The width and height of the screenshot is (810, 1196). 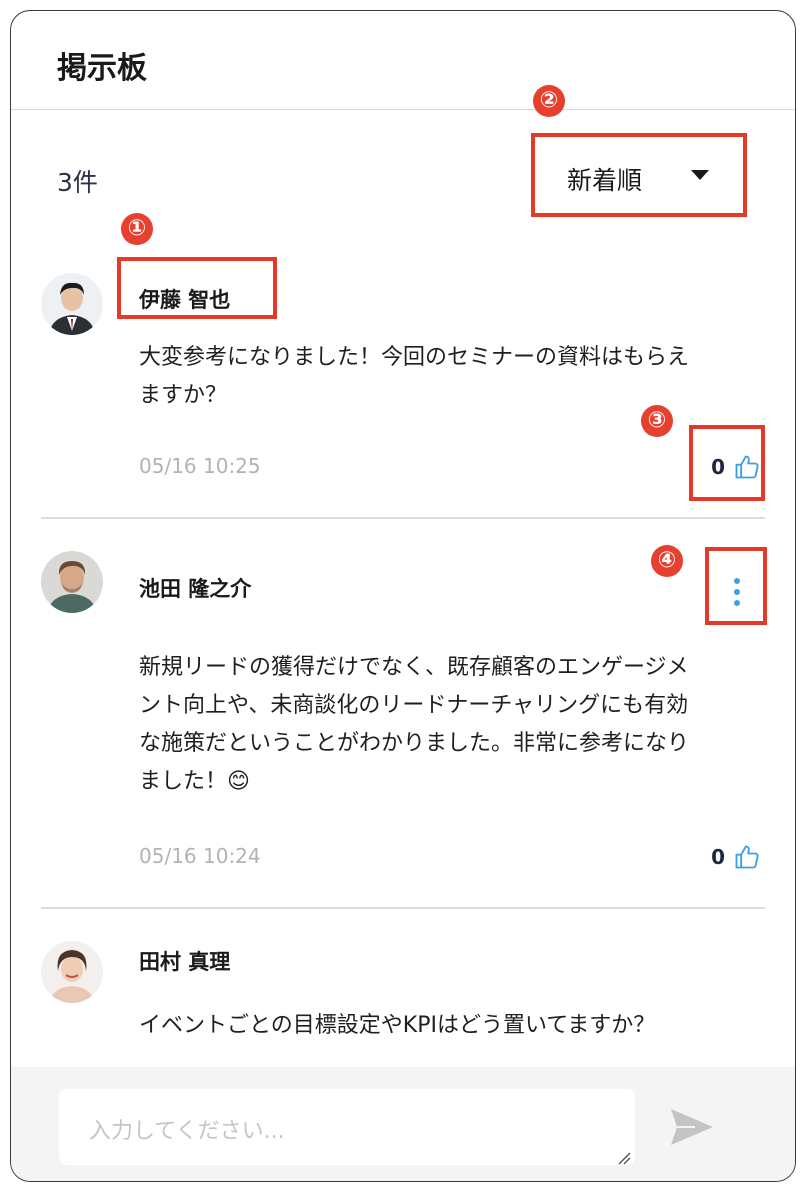 I want to click on comment-text: イベントごとの目標設定やKPIはどう置いてますか？, so click(x=397, y=1025).